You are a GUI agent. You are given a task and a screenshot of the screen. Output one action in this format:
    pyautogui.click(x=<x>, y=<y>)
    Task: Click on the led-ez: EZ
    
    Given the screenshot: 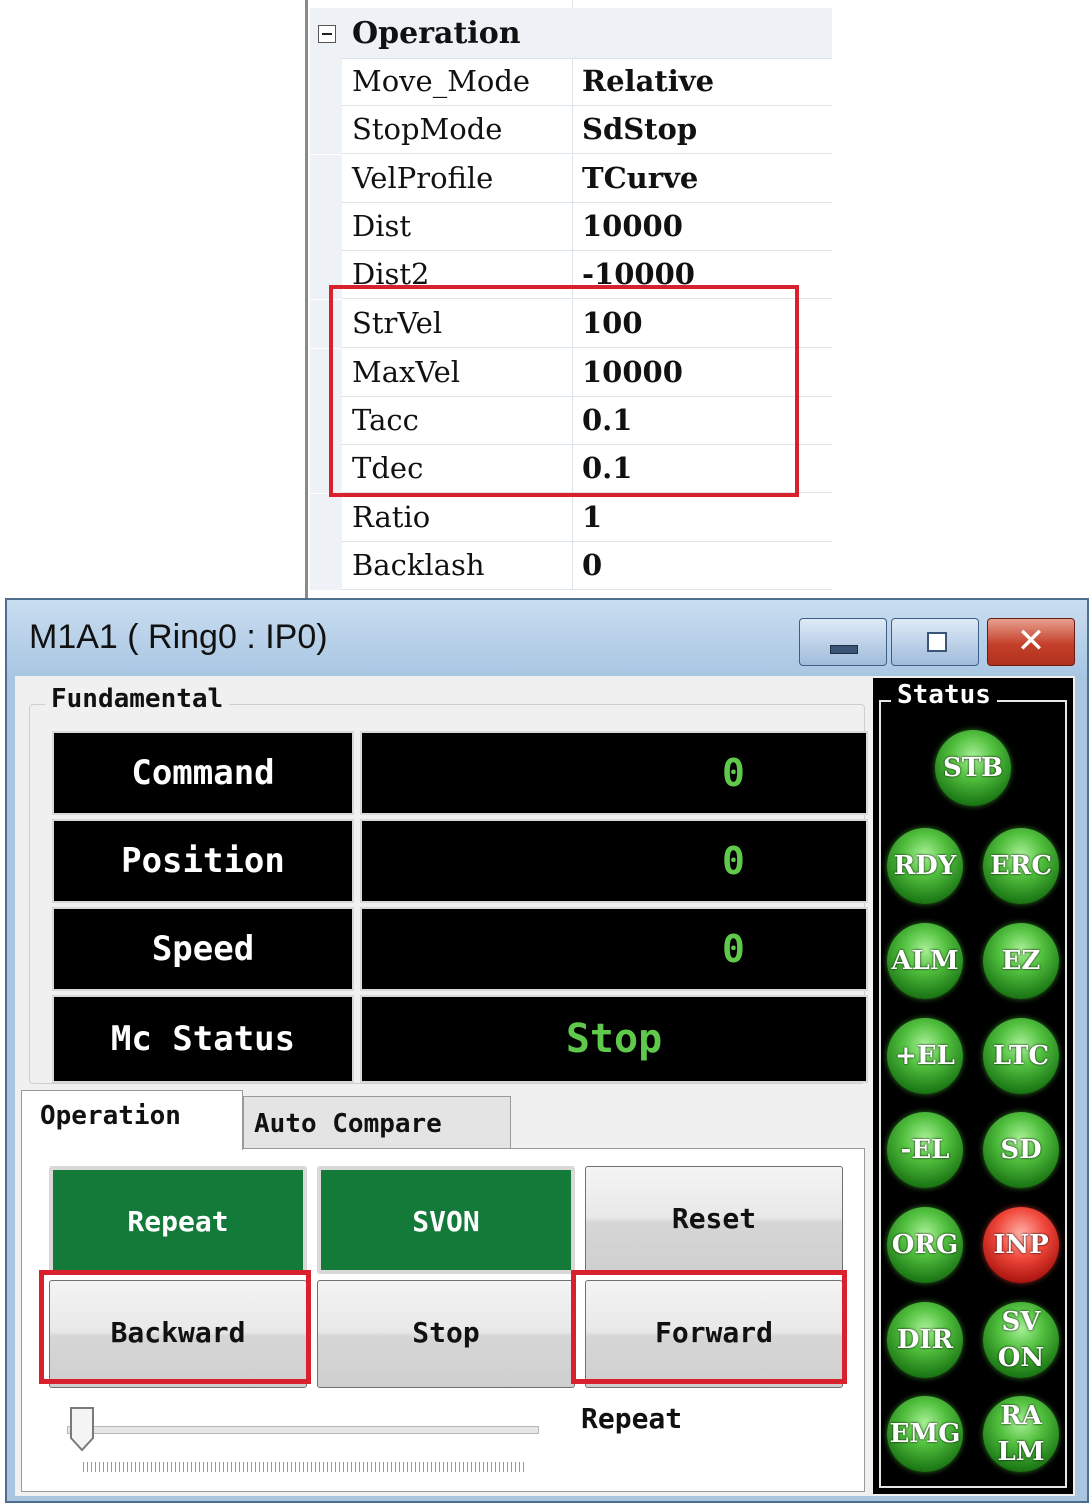 What is the action you would take?
    pyautogui.click(x=1021, y=961)
    